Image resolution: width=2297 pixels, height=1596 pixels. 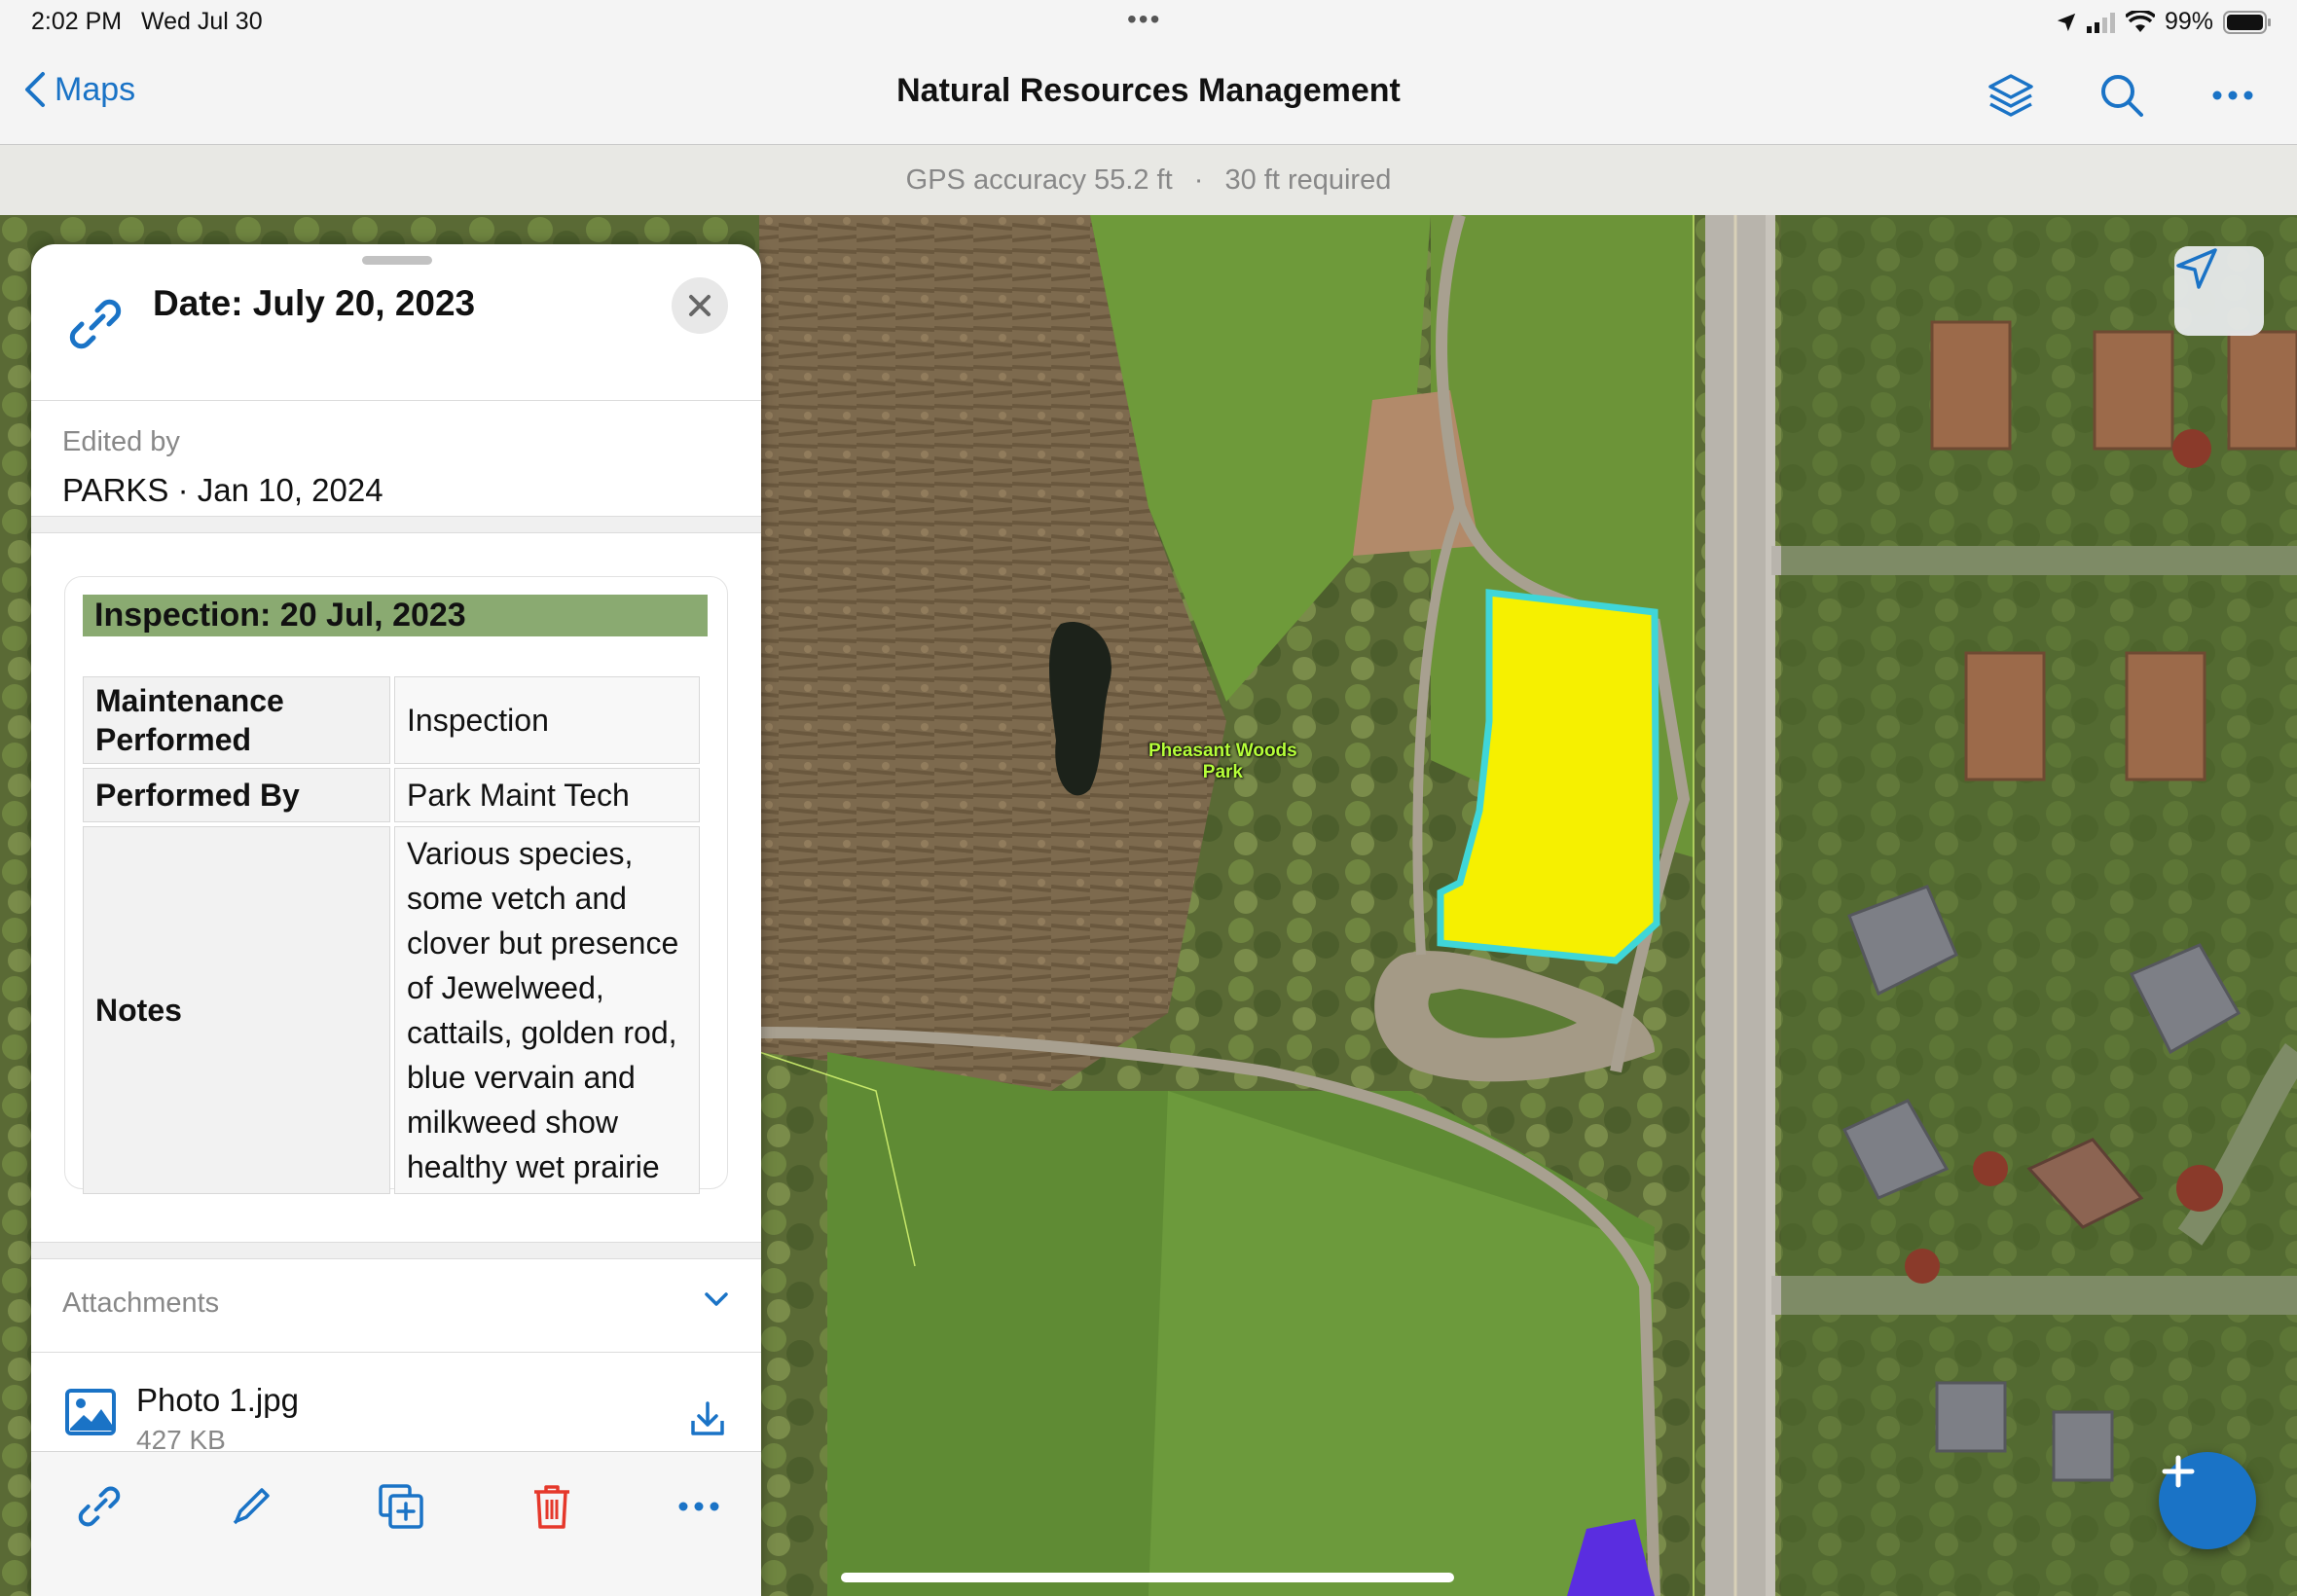 I want to click on navigation-arrow-icon, so click(x=2196, y=268).